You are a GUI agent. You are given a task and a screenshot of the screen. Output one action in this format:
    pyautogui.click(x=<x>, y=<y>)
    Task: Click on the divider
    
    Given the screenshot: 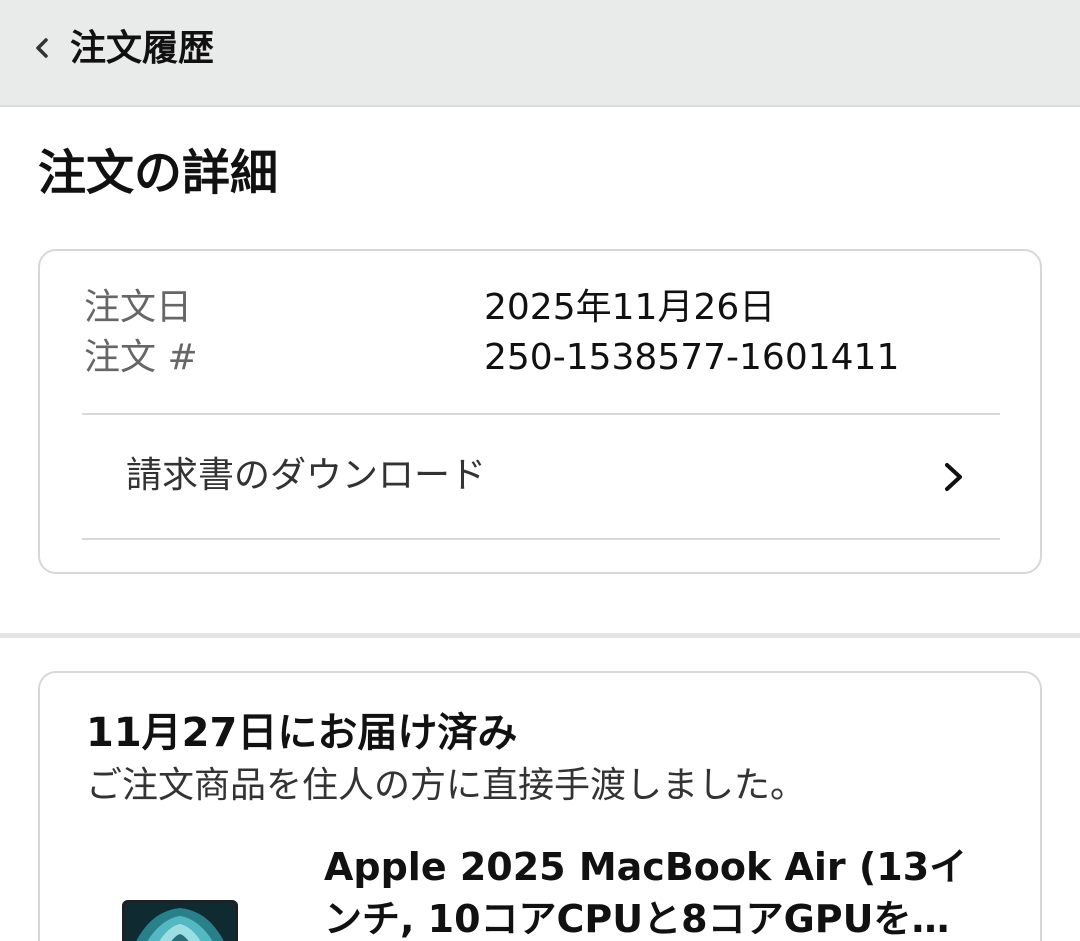 What is the action you would take?
    pyautogui.click(x=541, y=539)
    